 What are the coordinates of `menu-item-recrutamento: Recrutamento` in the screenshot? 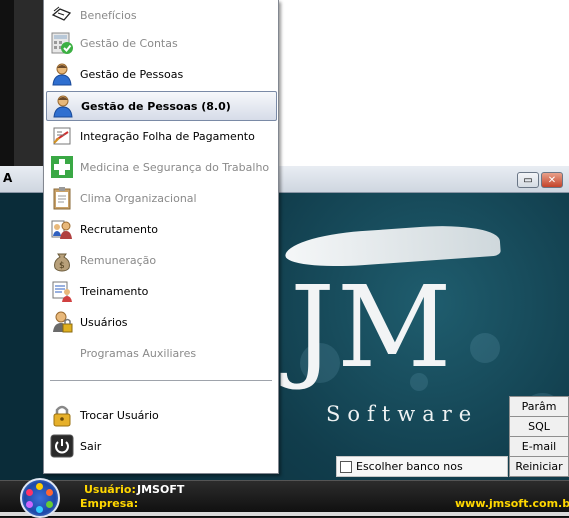 It's located at (161, 229).